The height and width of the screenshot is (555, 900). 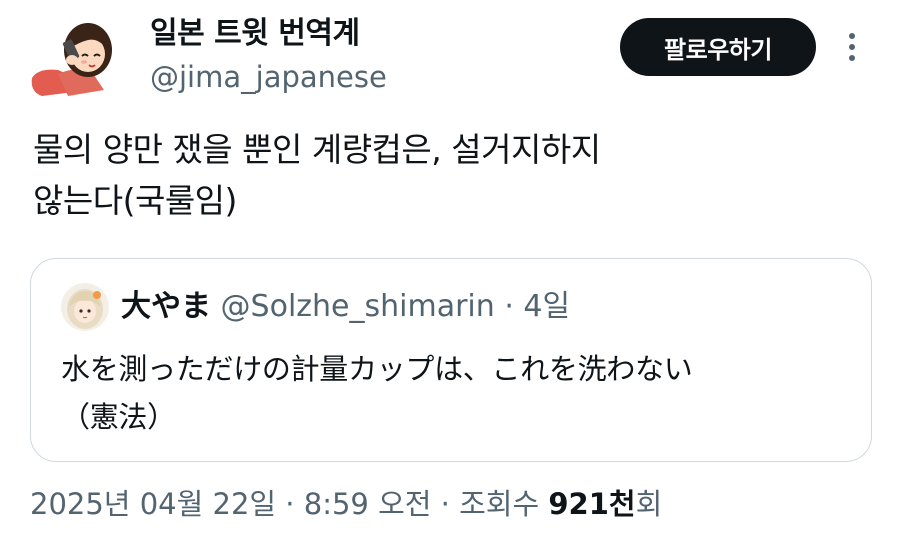 I want to click on quote-text-line: 水を測っただけの計量カップは、これを洗わない, so click(x=377, y=369).